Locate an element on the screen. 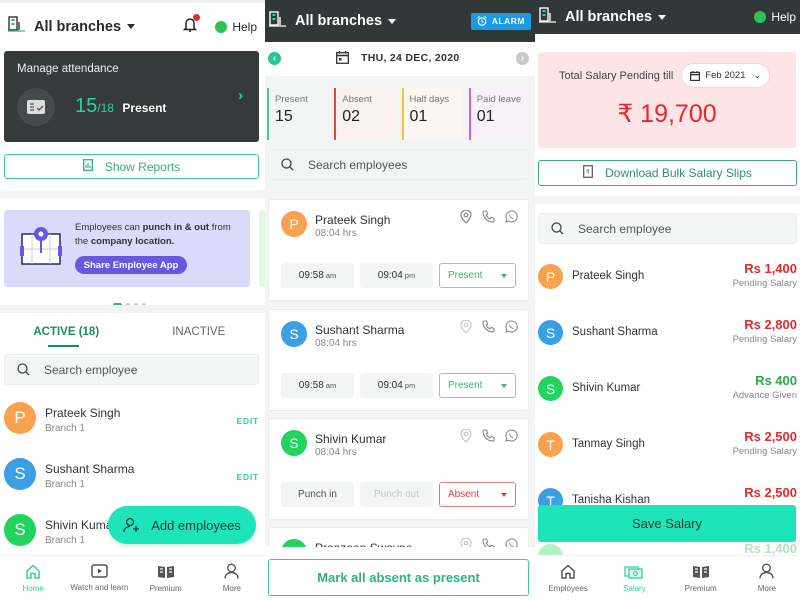 The image size is (800, 600). tab-inactive: INACTIVE is located at coordinates (199, 333).